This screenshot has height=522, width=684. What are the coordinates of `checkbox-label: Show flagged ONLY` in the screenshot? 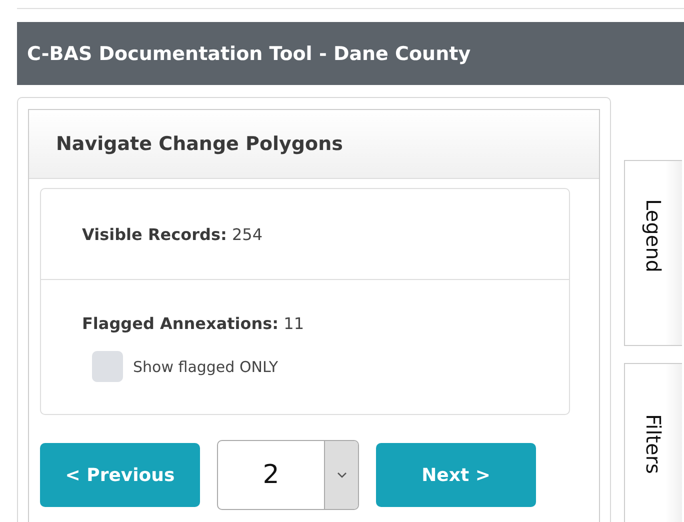 It's located at (205, 367).